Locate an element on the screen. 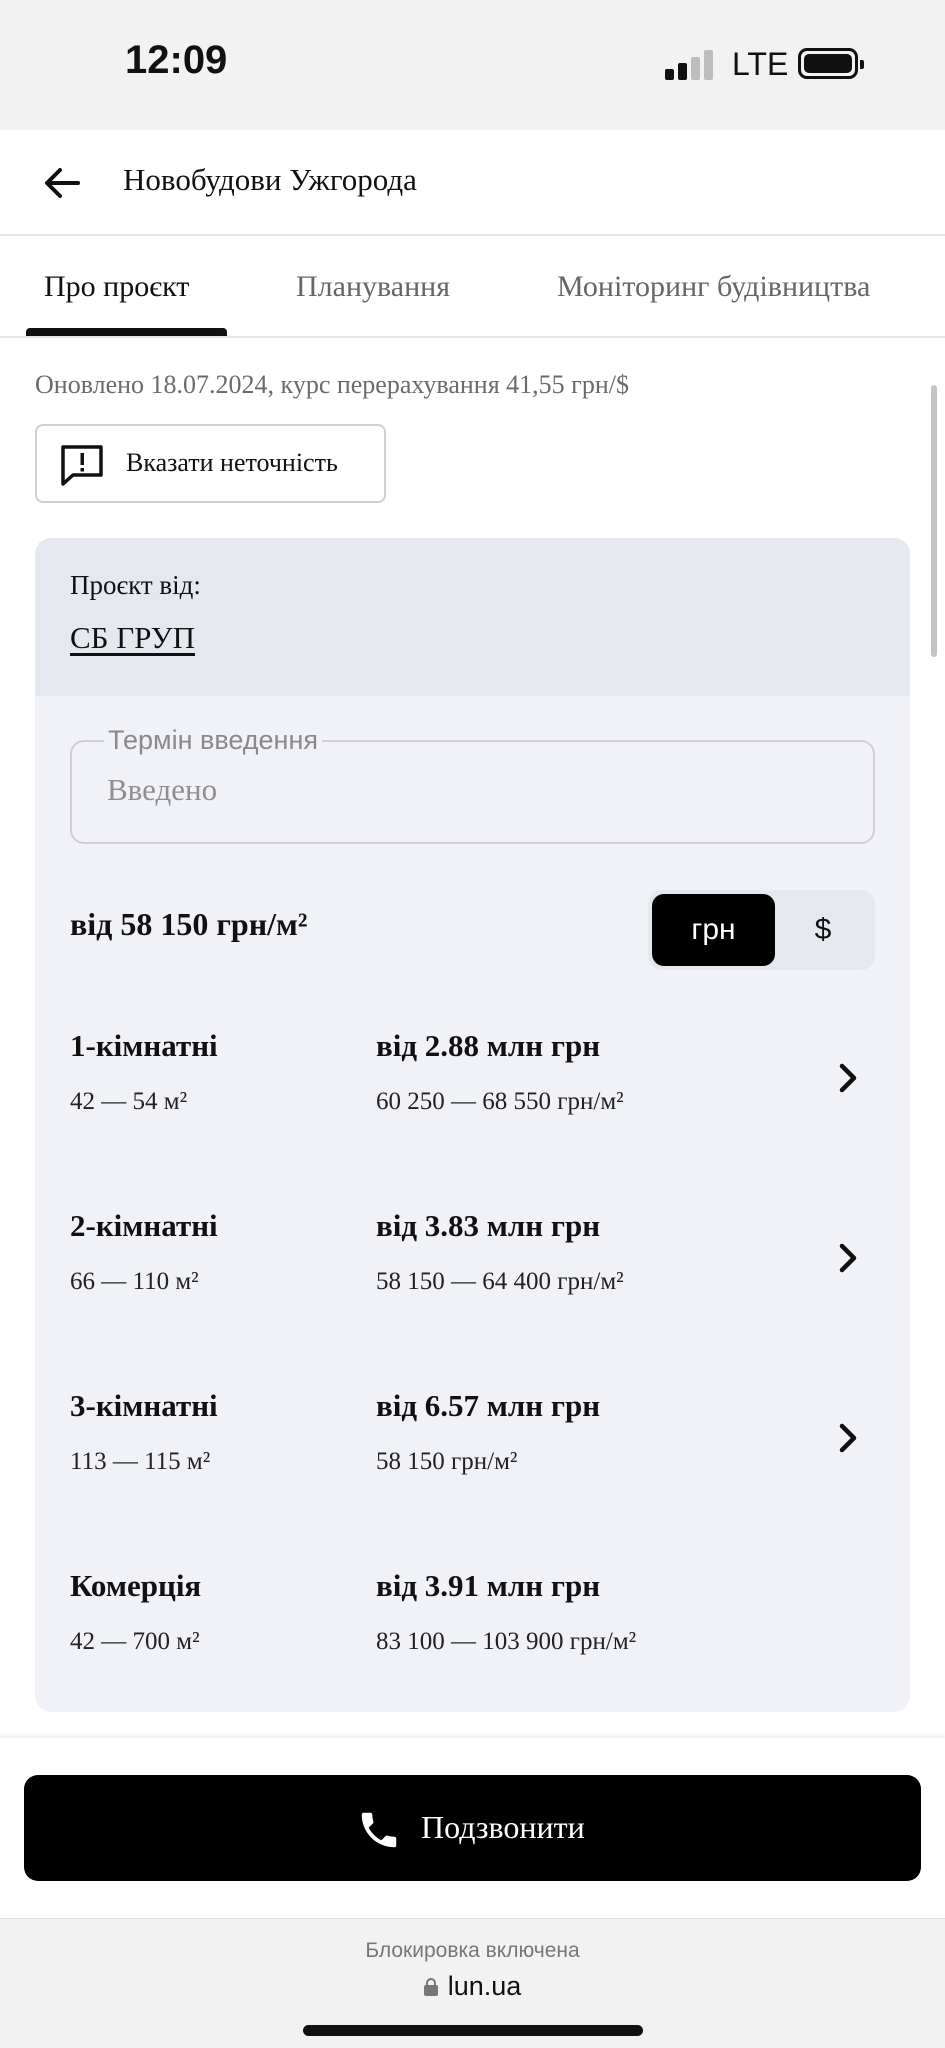  report-inaccuracy-label: Вказати неточність is located at coordinates (232, 462).